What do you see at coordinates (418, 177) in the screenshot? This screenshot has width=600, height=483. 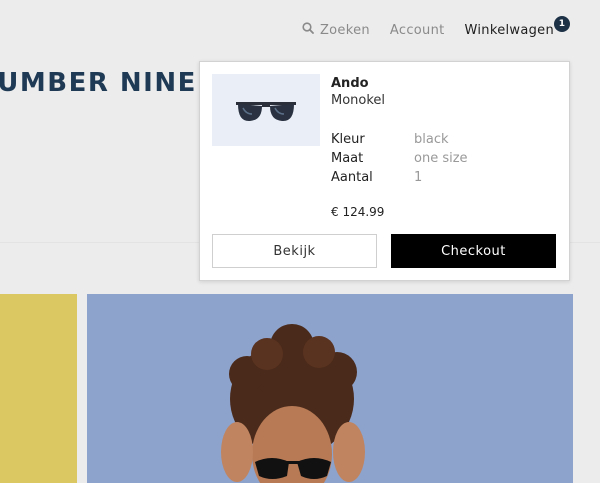 I see `attribute-value: 1` at bounding box center [418, 177].